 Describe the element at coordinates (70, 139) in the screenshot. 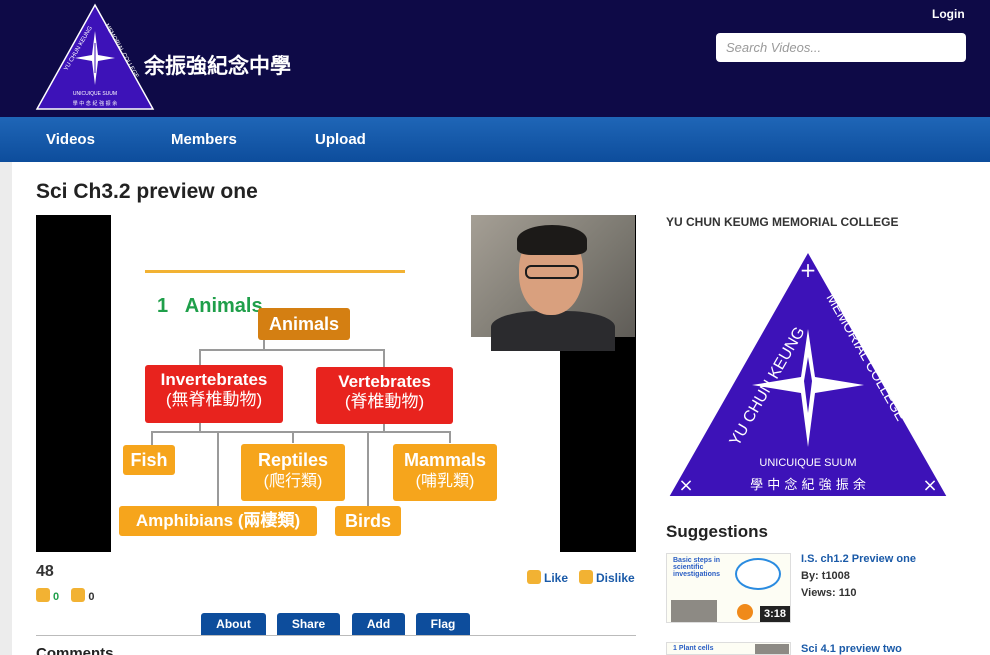

I see `nav-videos: Videos` at that location.